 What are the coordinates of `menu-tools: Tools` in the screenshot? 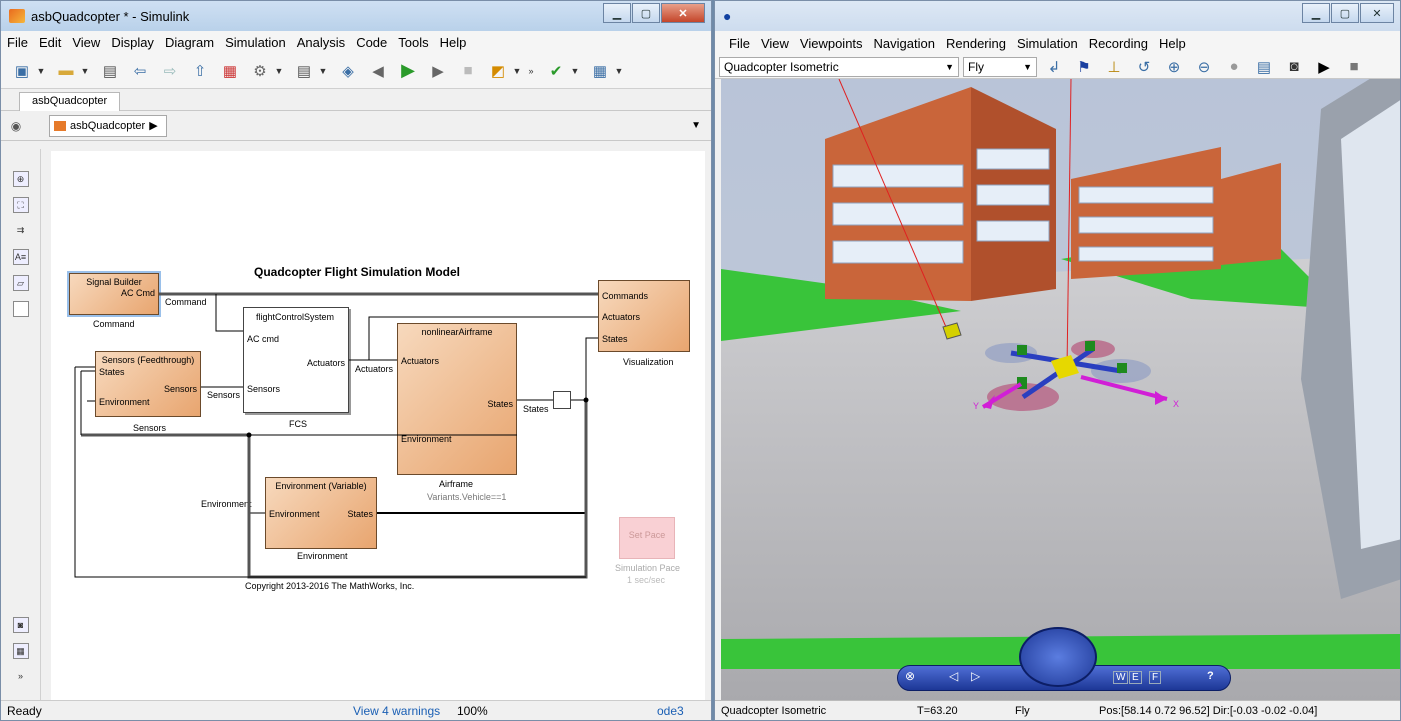 It's located at (413, 42).